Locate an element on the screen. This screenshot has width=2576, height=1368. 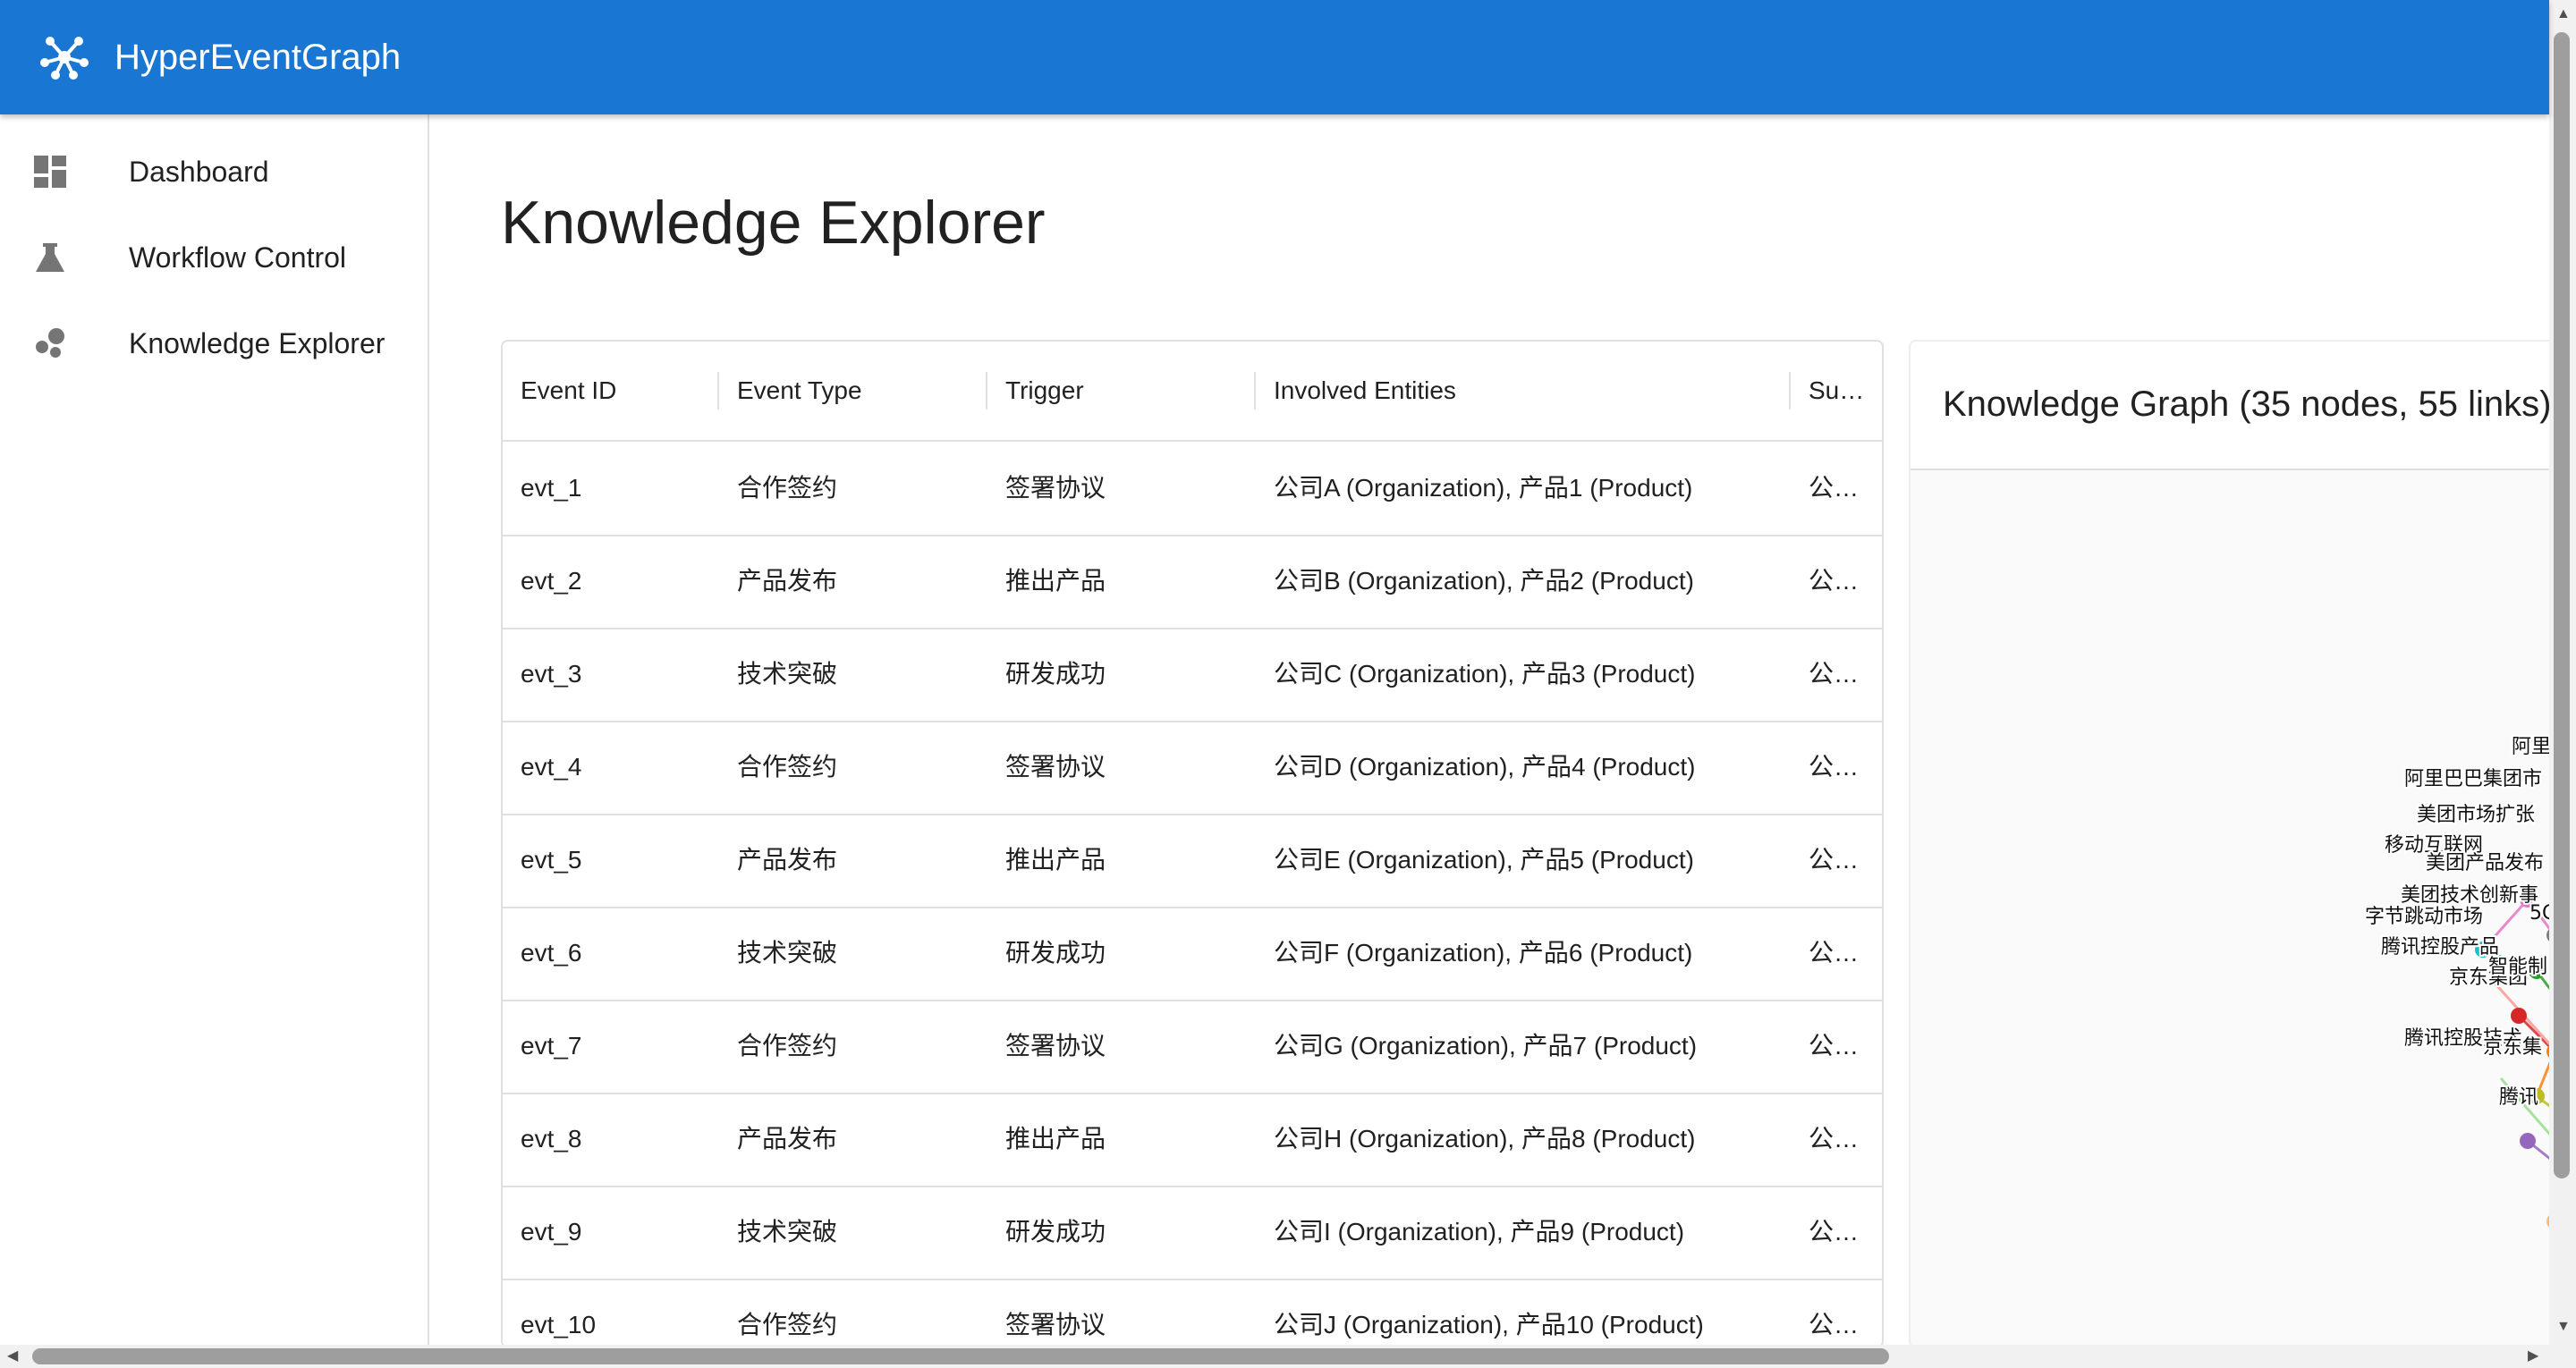
nav-item-dashboard: Dashboard is located at coordinates (214, 172).